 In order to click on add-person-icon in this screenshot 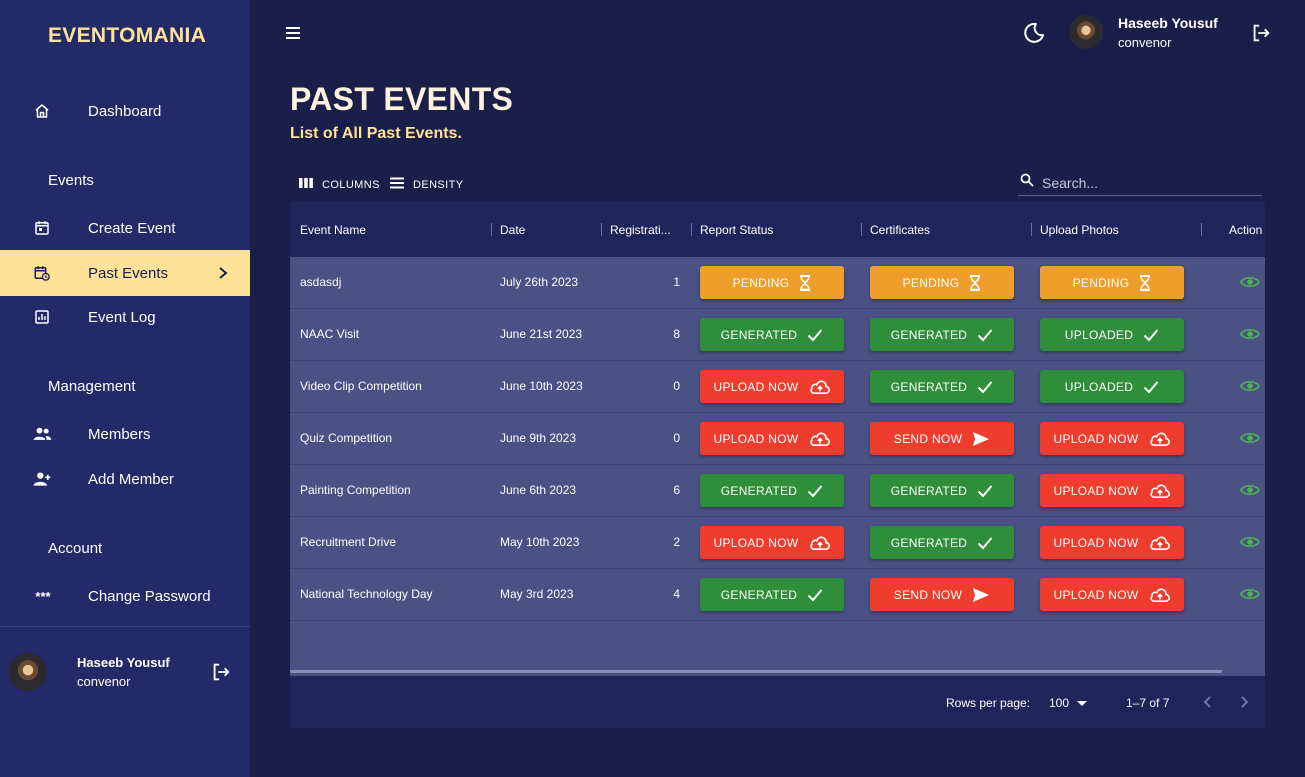, I will do `click(42, 479)`.